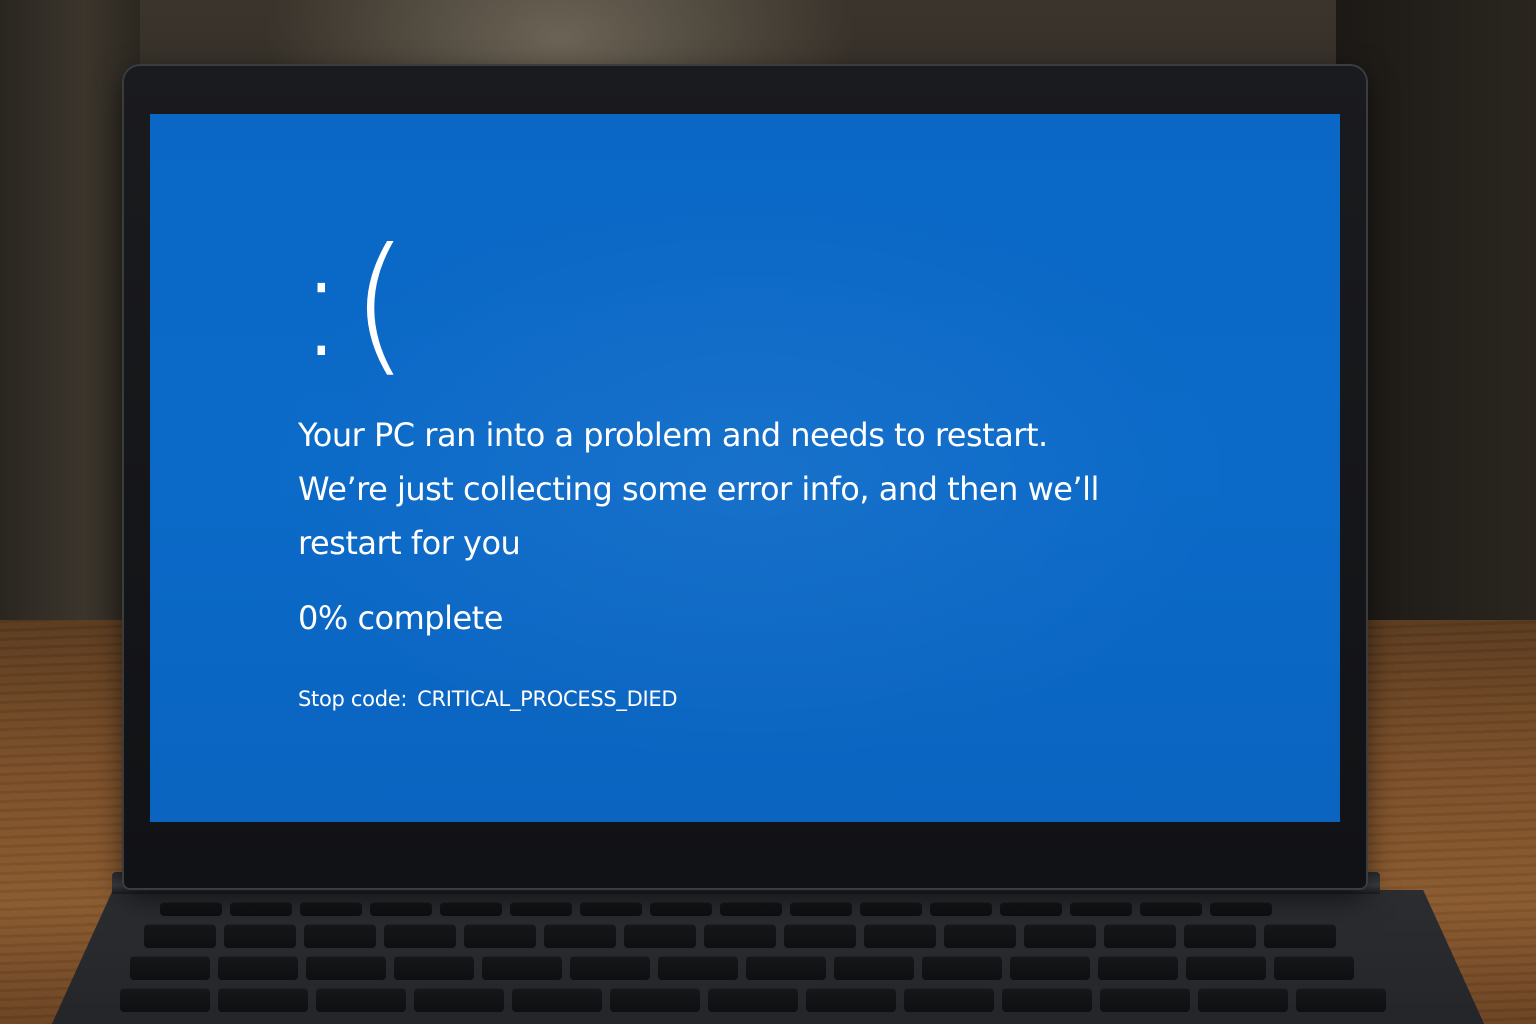 Image resolution: width=1536 pixels, height=1024 pixels. Describe the element at coordinates (400, 618) in the screenshot. I see `progress-percent: 0% complete` at that location.